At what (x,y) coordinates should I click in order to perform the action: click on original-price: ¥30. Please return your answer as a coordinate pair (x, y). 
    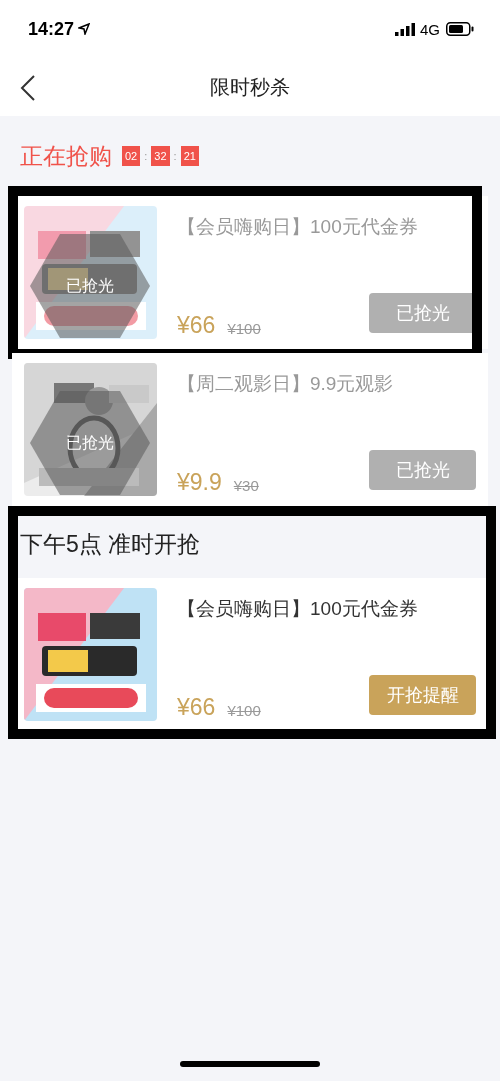
    Looking at the image, I should click on (246, 485).